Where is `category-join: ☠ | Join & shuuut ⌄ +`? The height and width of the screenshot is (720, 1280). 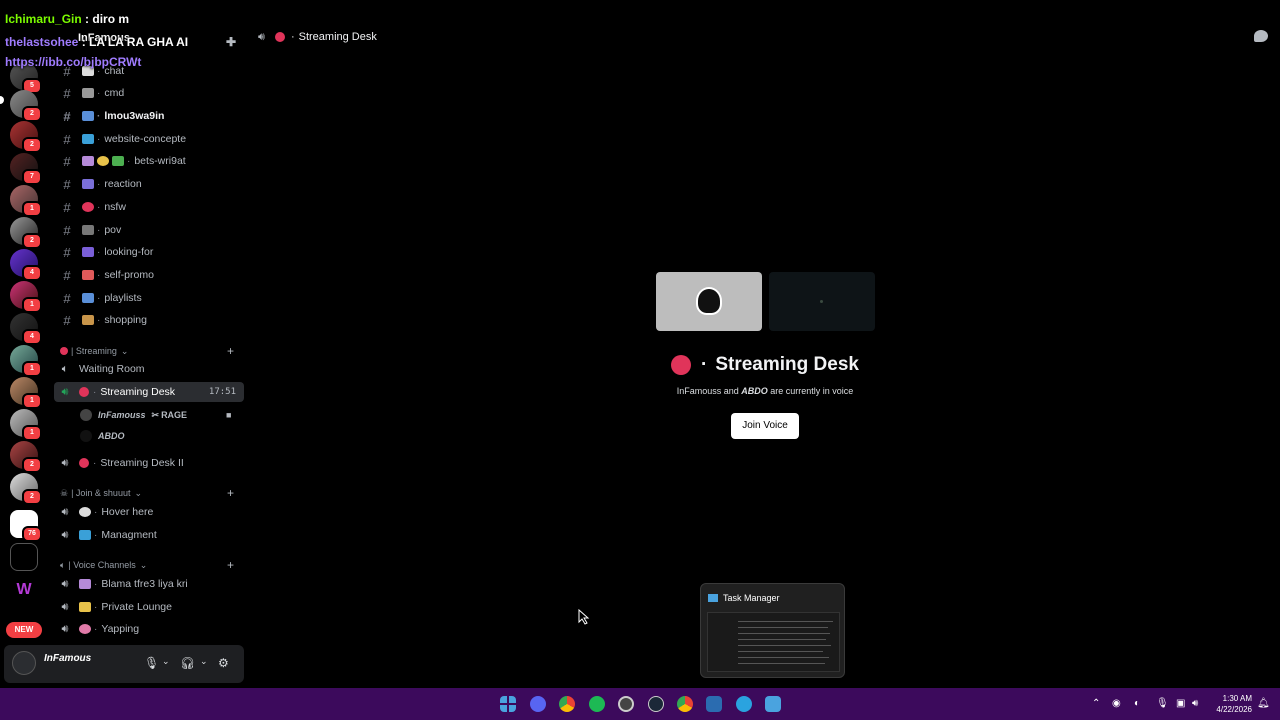
category-join: ☠ | Join & shuuut ⌄ + is located at coordinates (150, 493).